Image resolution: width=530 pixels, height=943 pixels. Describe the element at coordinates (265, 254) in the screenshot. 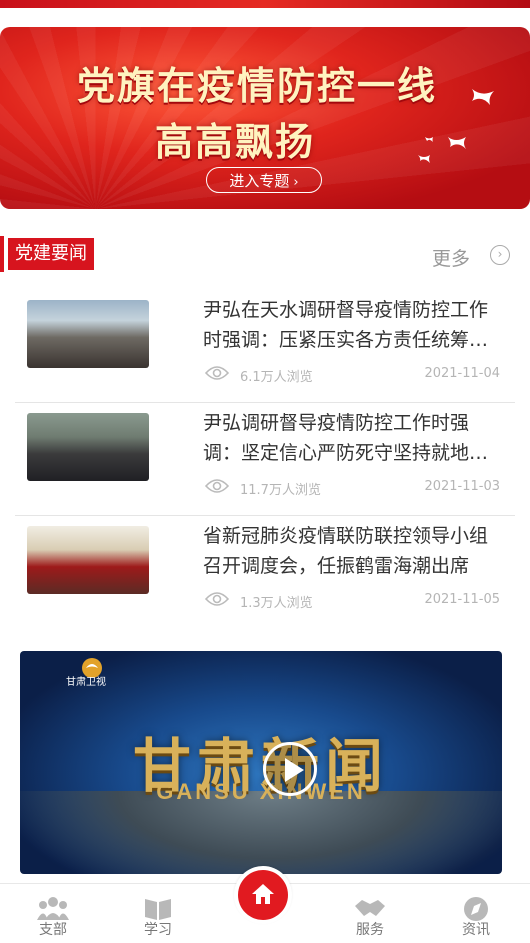

I see `section-header: 党建要闻 更多 ›` at that location.